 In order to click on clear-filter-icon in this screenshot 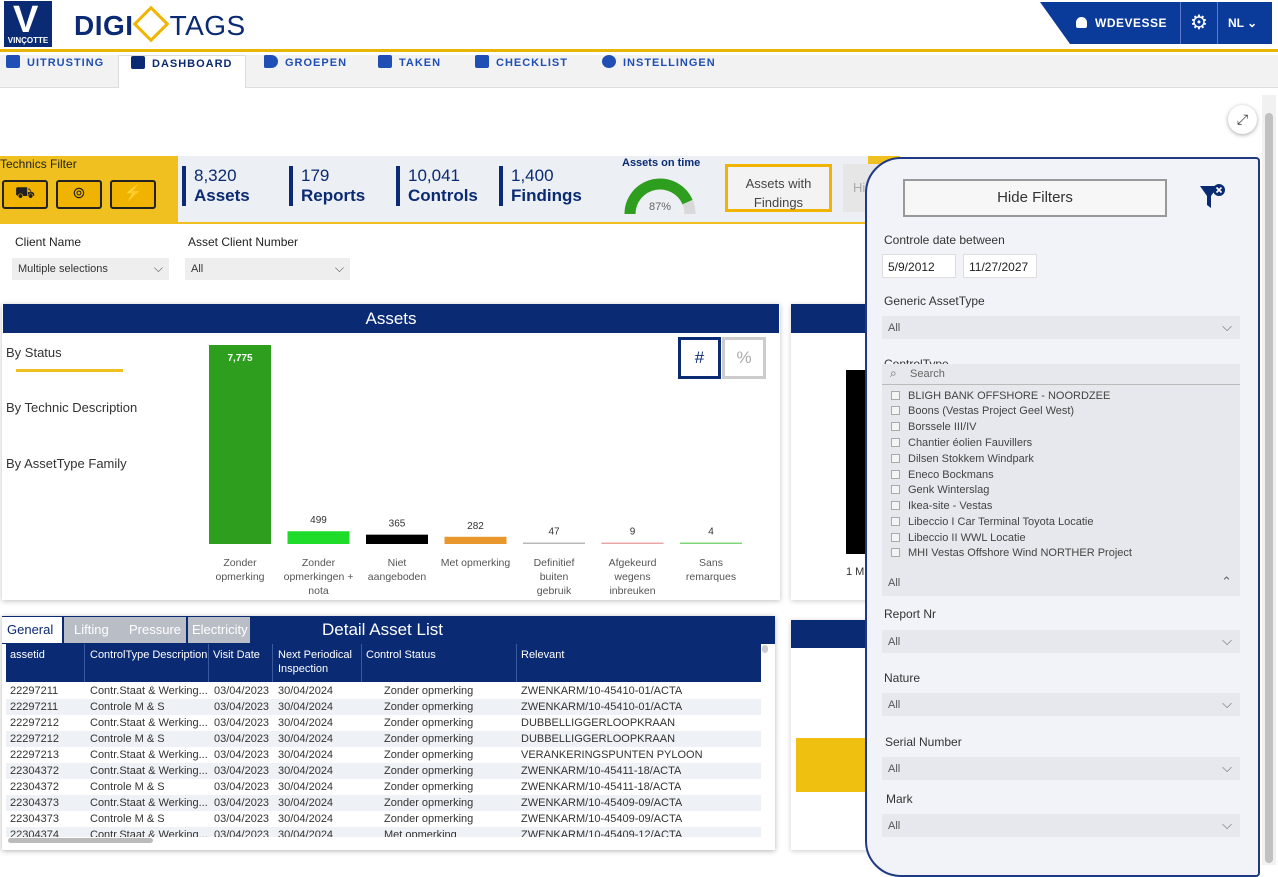, I will do `click(1213, 197)`.